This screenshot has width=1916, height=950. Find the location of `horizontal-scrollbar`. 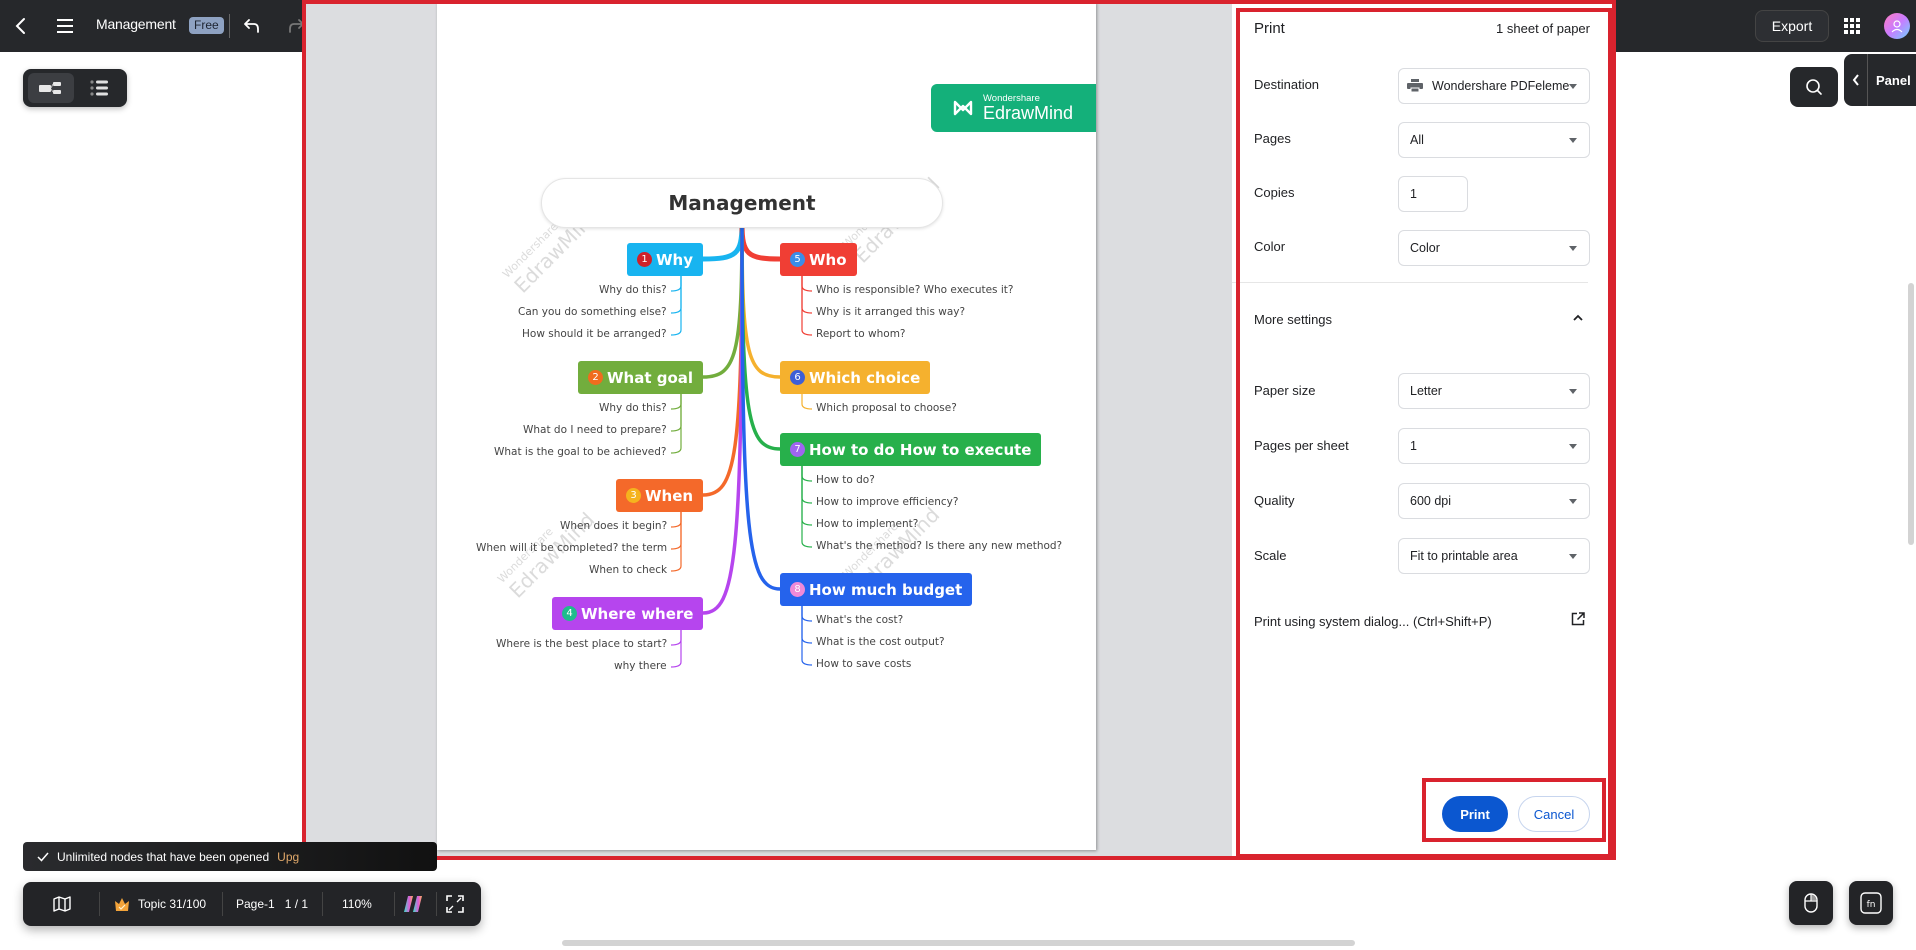

horizontal-scrollbar is located at coordinates (958, 943).